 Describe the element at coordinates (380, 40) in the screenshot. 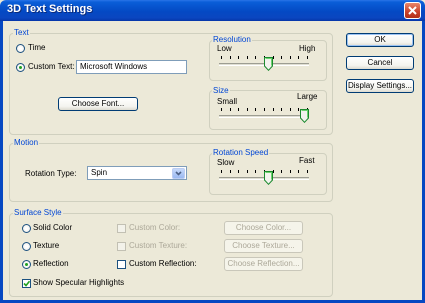

I see `ok-button: OK` at that location.